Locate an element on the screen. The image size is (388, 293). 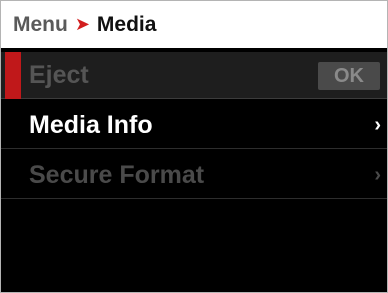
menu-item-label: Eject is located at coordinates (59, 74).